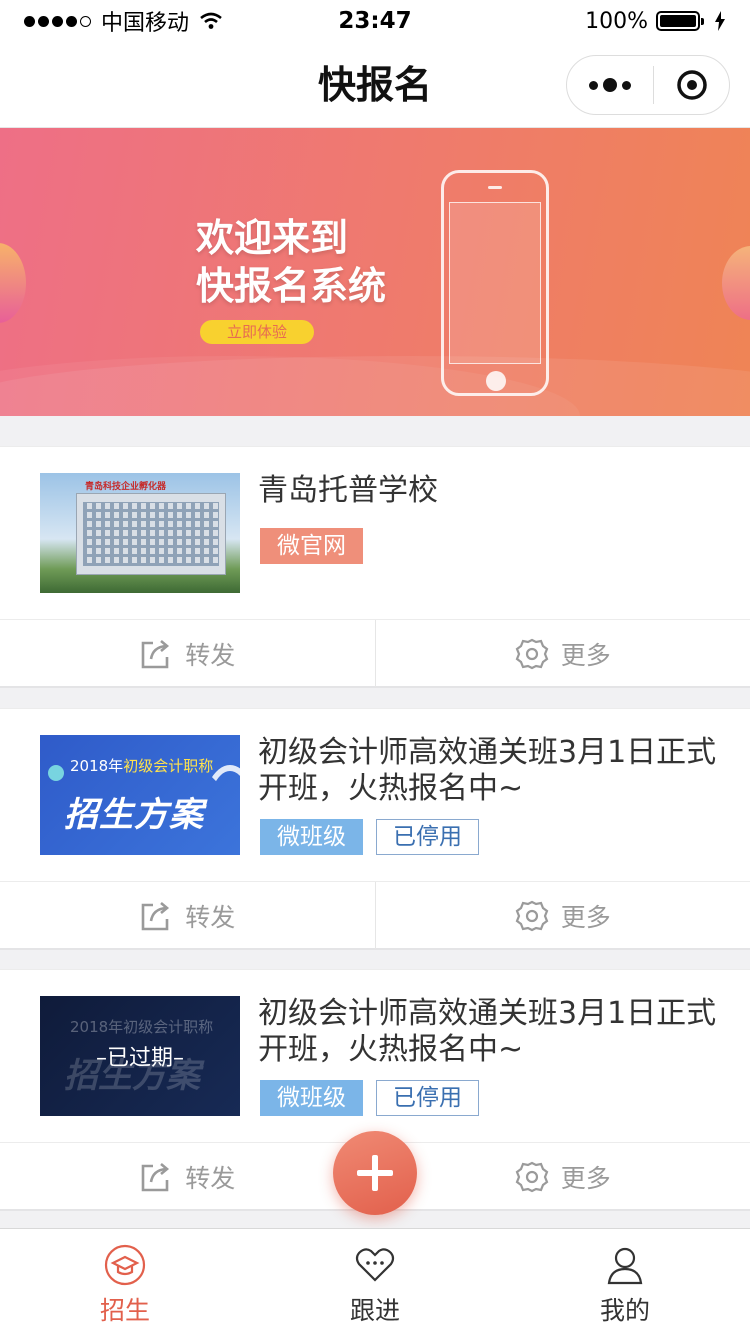  I want to click on more-dots-icon, so click(610, 85).